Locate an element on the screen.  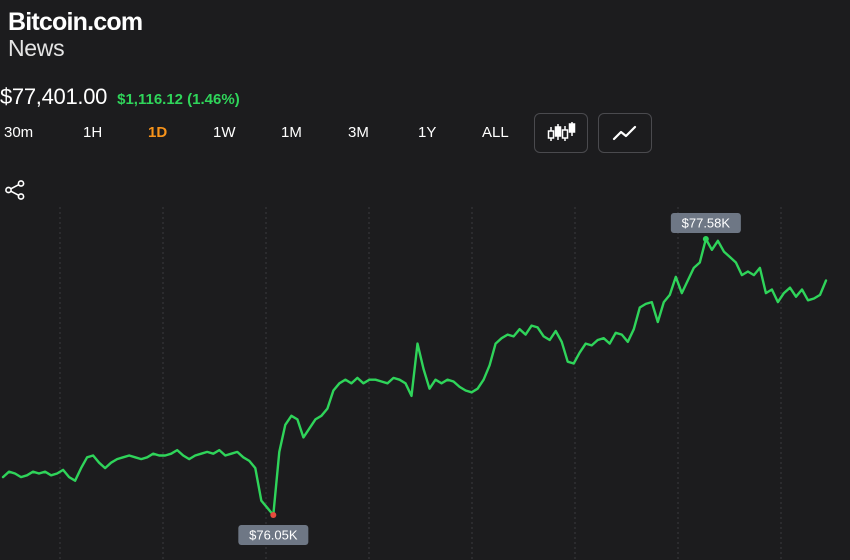
high-marker-label: $77.58K is located at coordinates (706, 223).